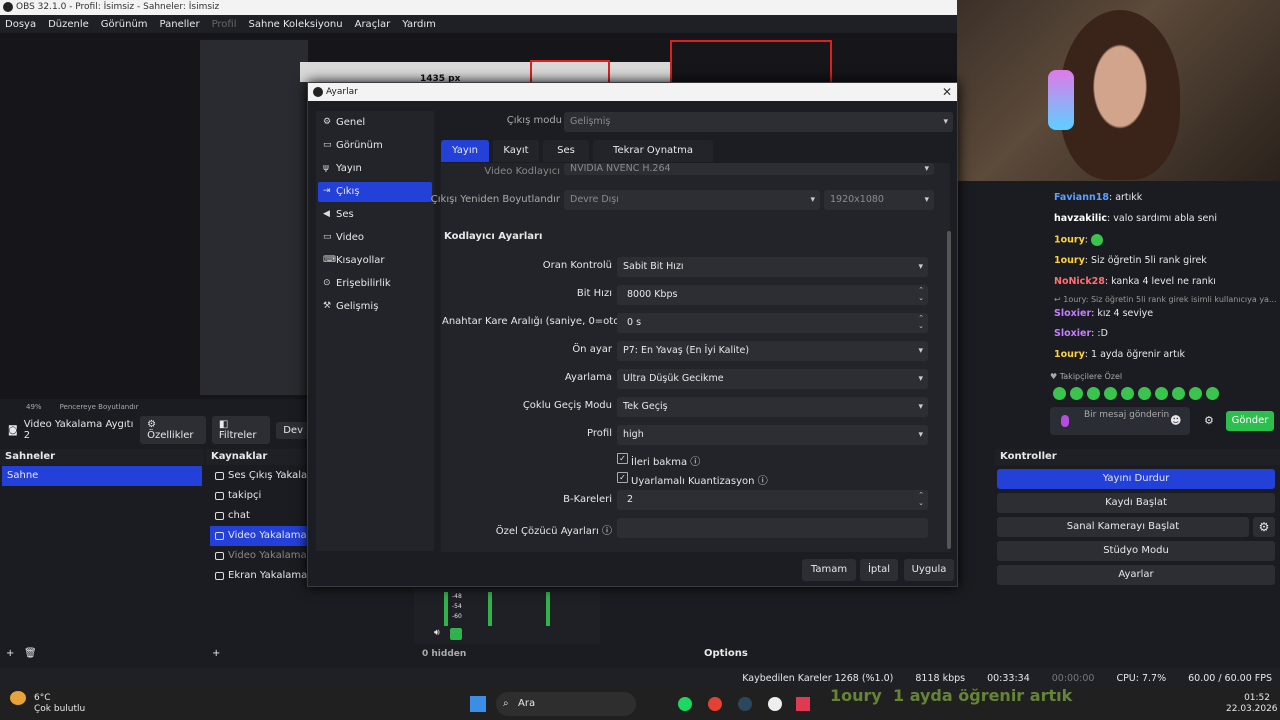 The height and width of the screenshot is (720, 1280). What do you see at coordinates (296, 24) in the screenshot?
I see `menu-scene-collection: Sahne Koleksiyonu` at bounding box center [296, 24].